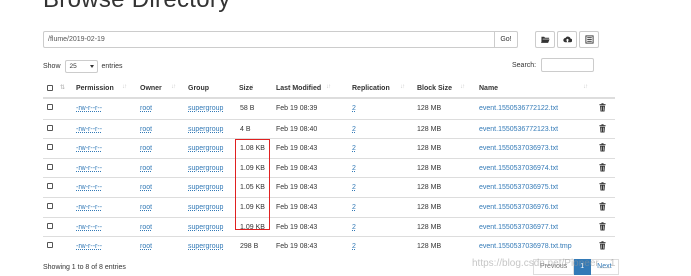 The image size is (691, 276). I want to click on header-last-modified: Last Modified, so click(298, 88).